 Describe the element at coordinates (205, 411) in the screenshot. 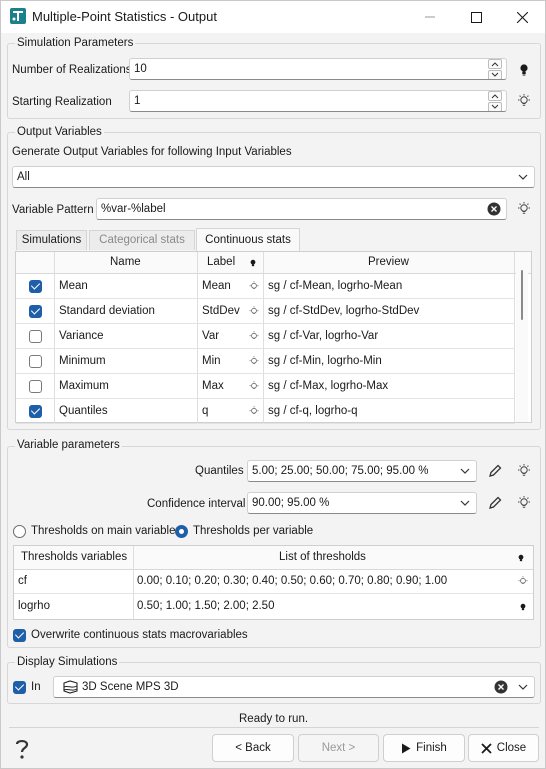

I see `stat-label-cell: q` at that location.